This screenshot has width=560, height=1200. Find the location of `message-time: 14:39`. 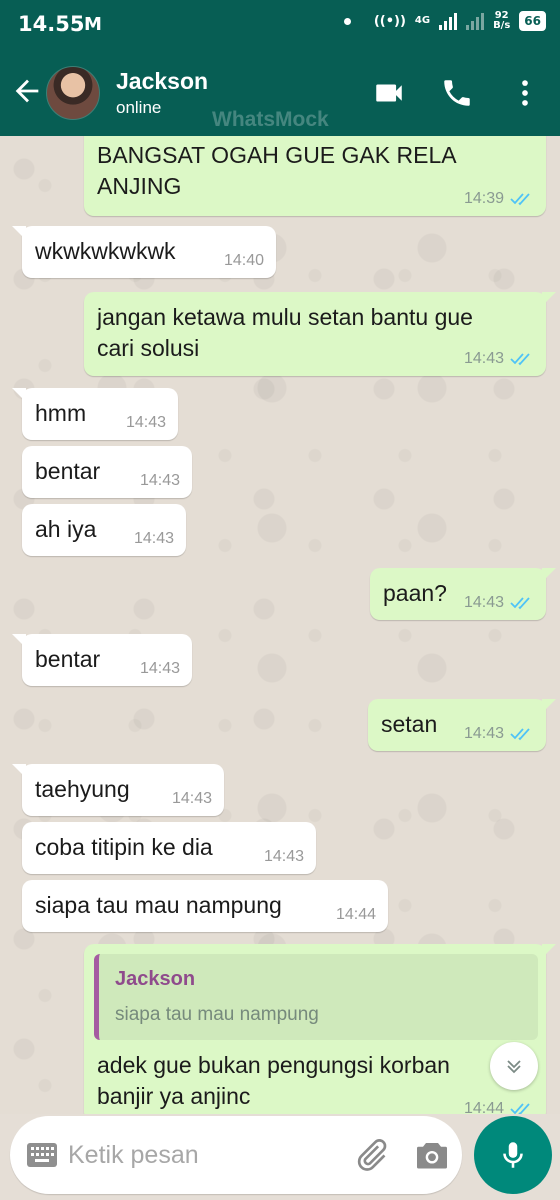

message-time: 14:39 is located at coordinates (483, 198).